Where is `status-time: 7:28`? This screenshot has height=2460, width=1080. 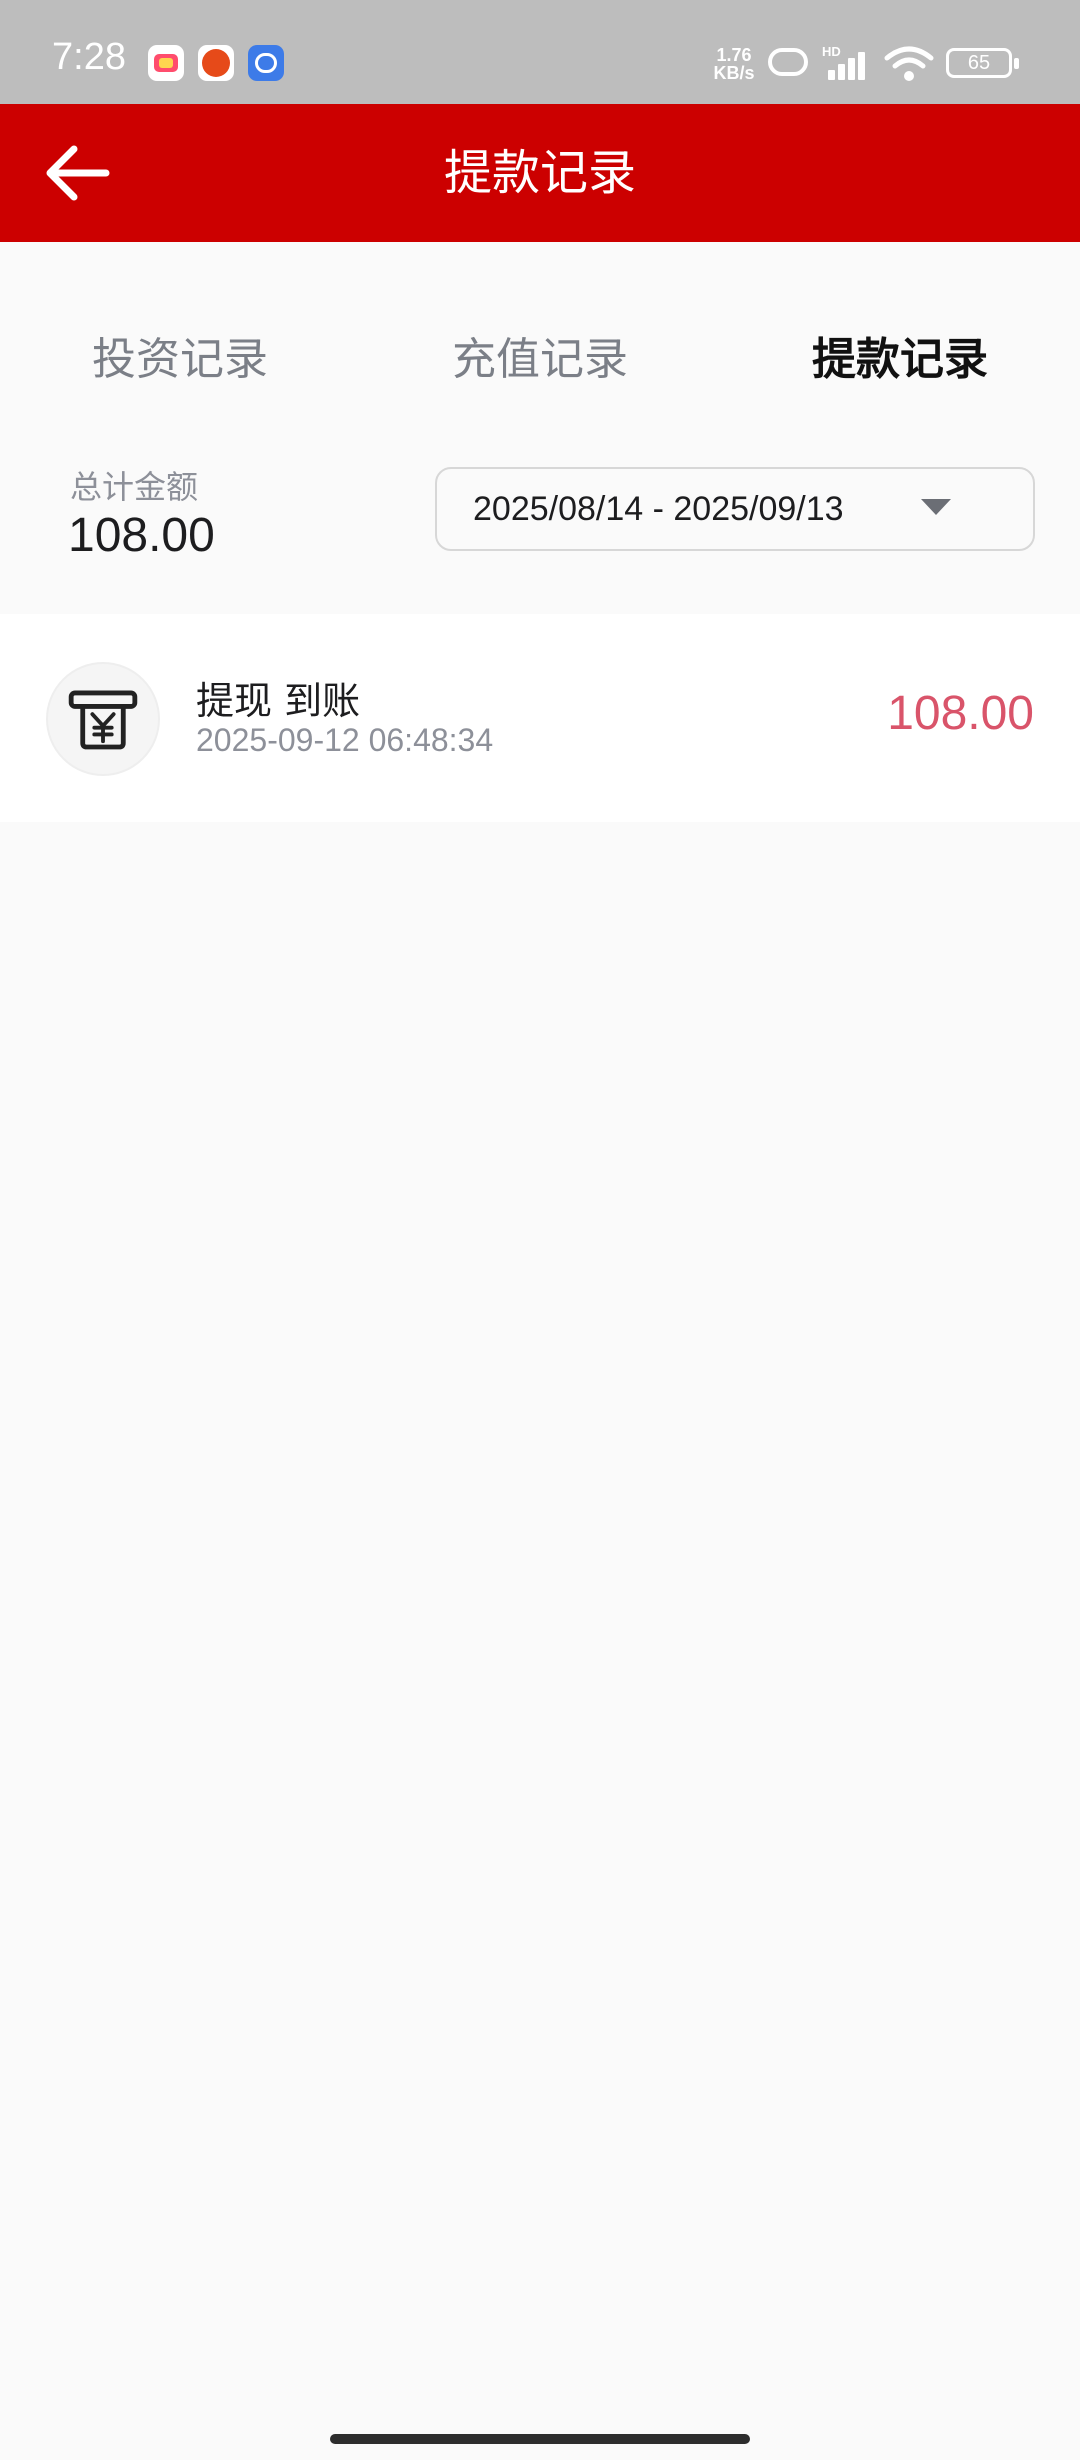
status-time: 7:28 is located at coordinates (89, 57).